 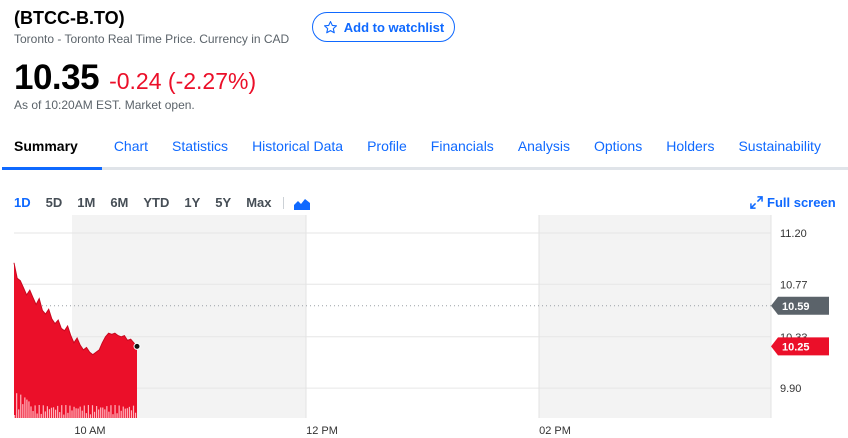 I want to click on full-screen-button: Full screen, so click(x=793, y=202).